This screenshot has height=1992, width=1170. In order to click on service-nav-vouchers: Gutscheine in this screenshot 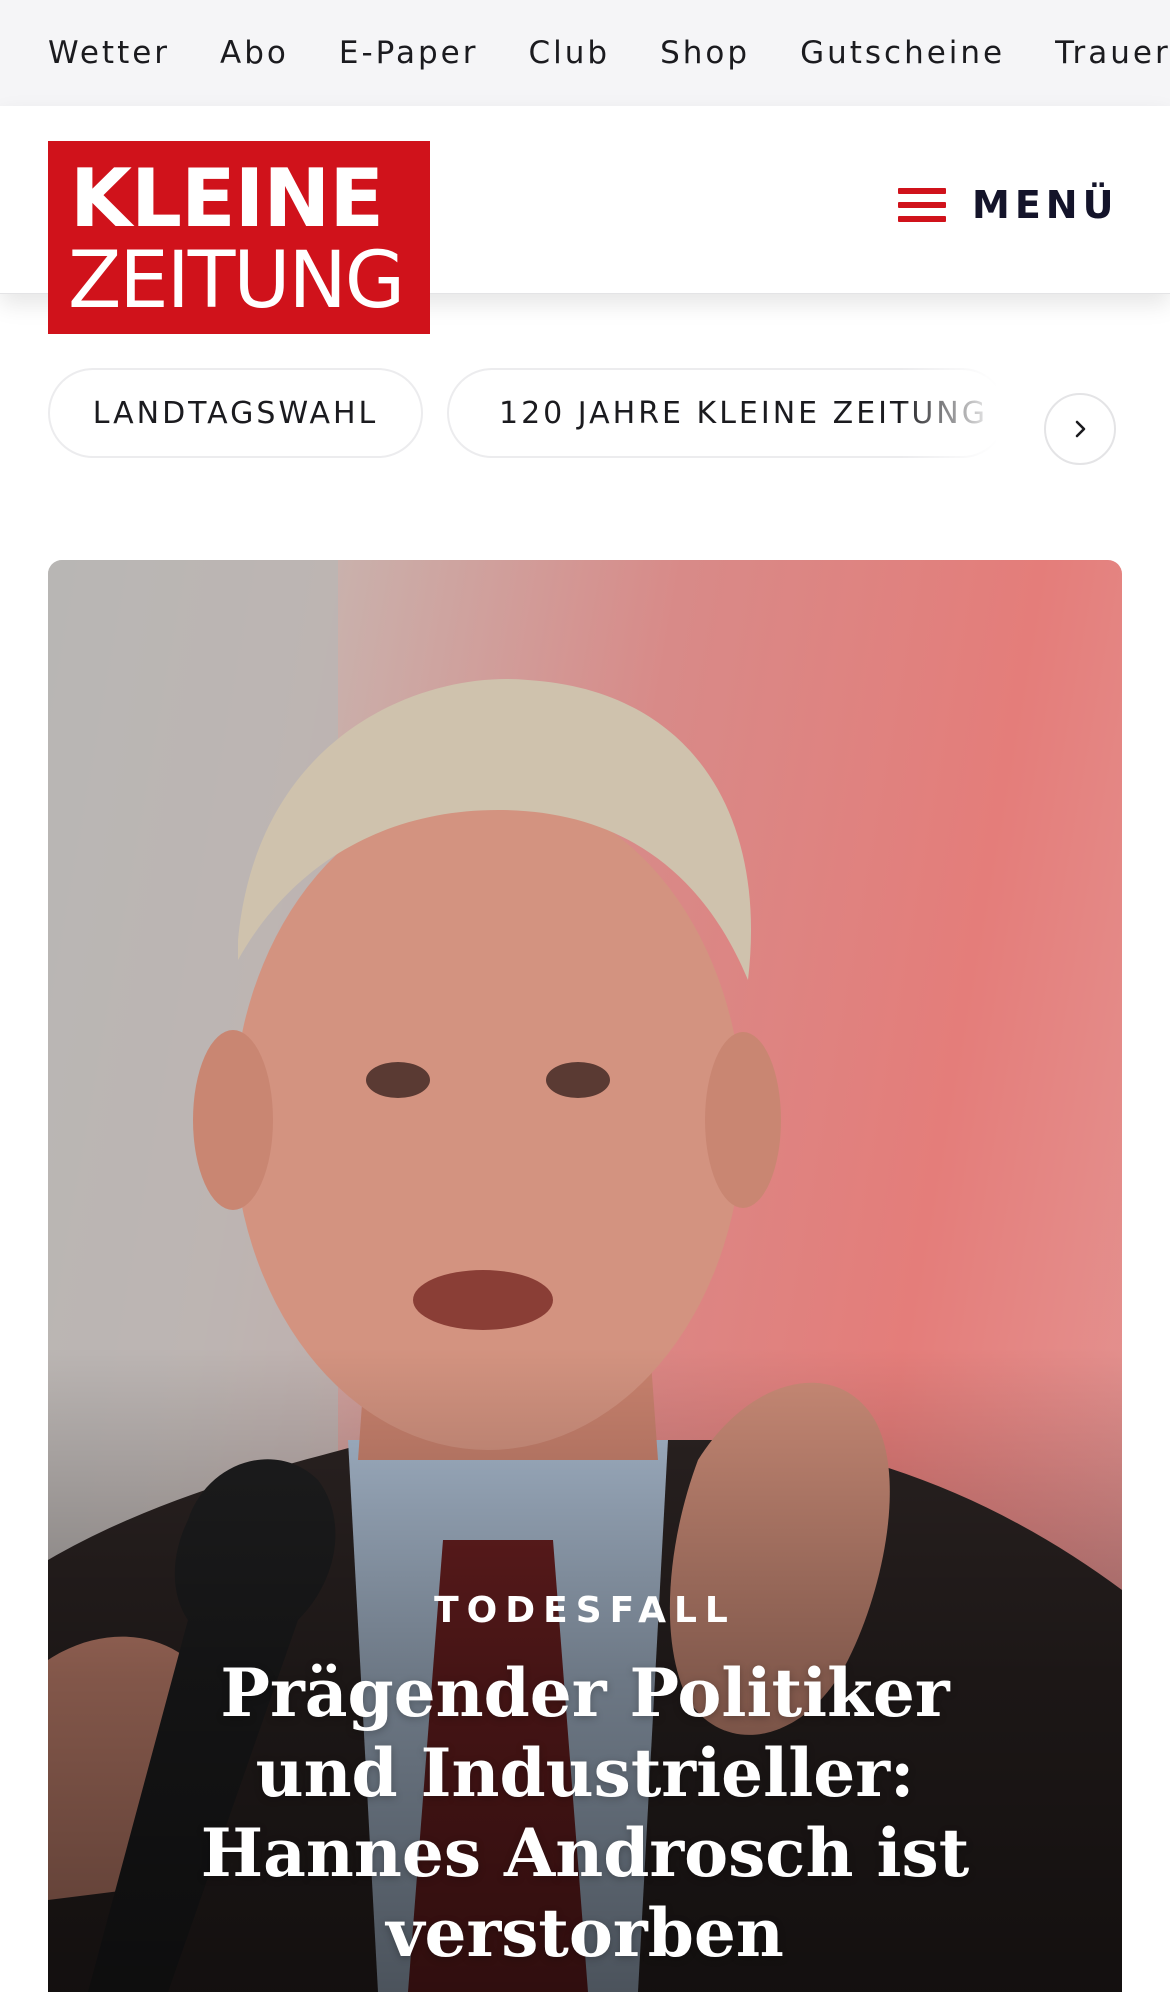, I will do `click(902, 53)`.